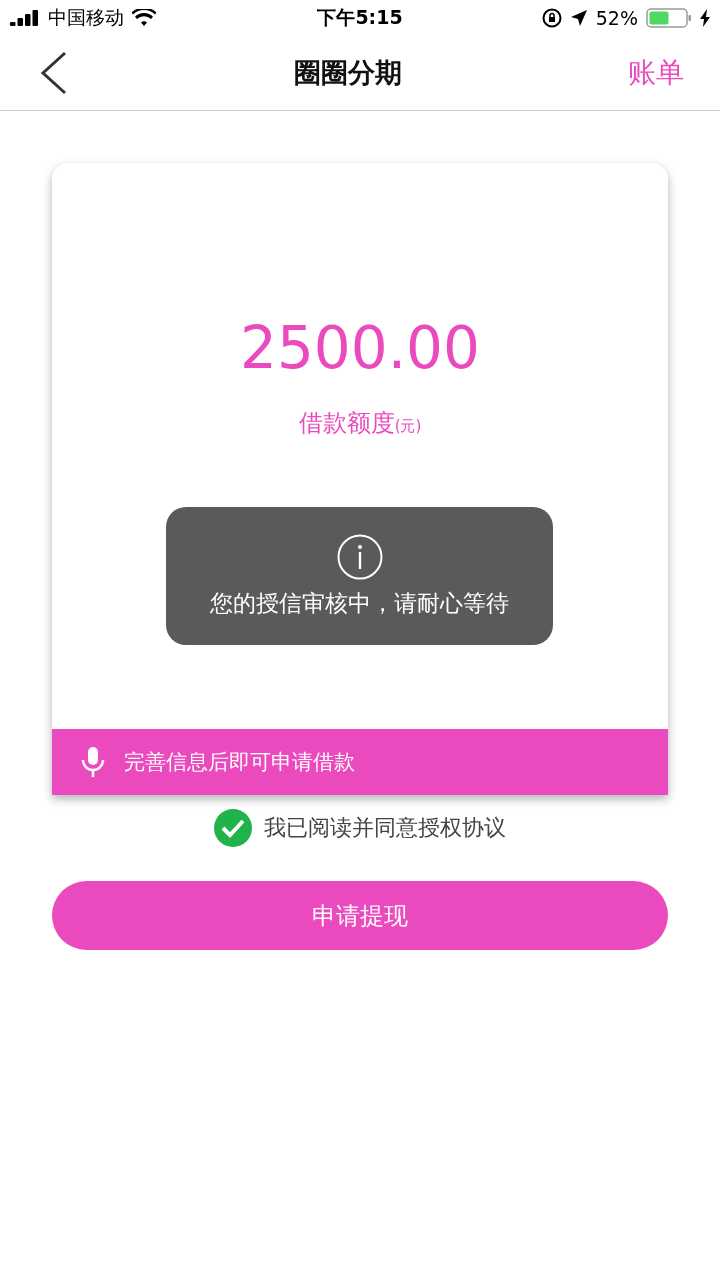 Image resolution: width=720 pixels, height=1280 pixels. What do you see at coordinates (360, 17) in the screenshot?
I see `status-time: 下午5:15` at bounding box center [360, 17].